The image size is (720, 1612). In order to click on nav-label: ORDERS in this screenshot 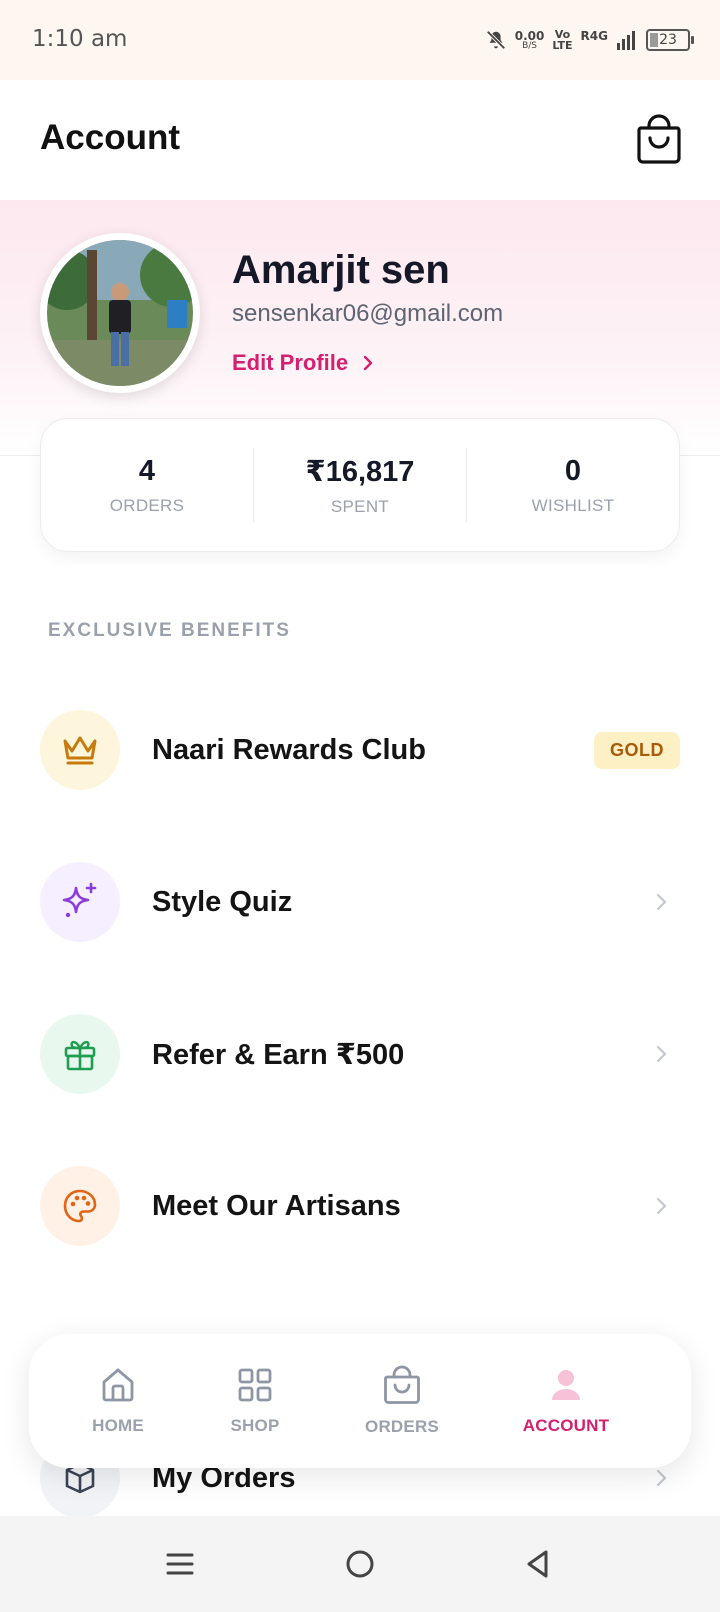, I will do `click(402, 1426)`.